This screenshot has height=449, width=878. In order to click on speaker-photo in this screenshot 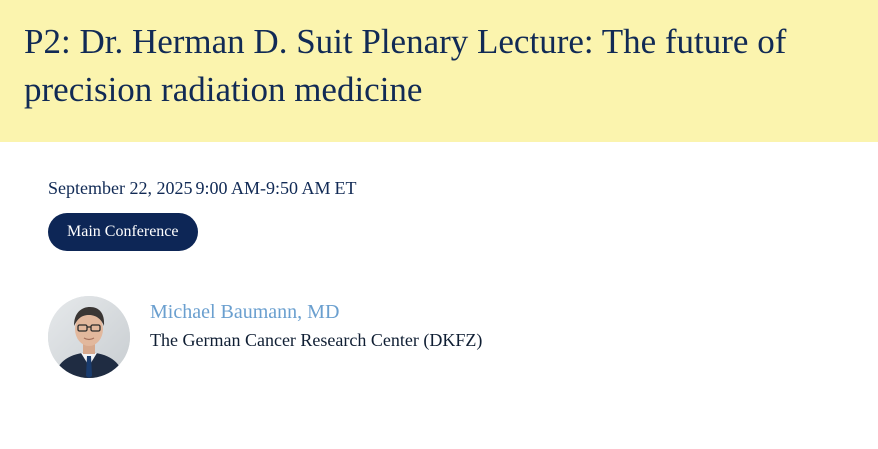, I will do `click(89, 337)`.